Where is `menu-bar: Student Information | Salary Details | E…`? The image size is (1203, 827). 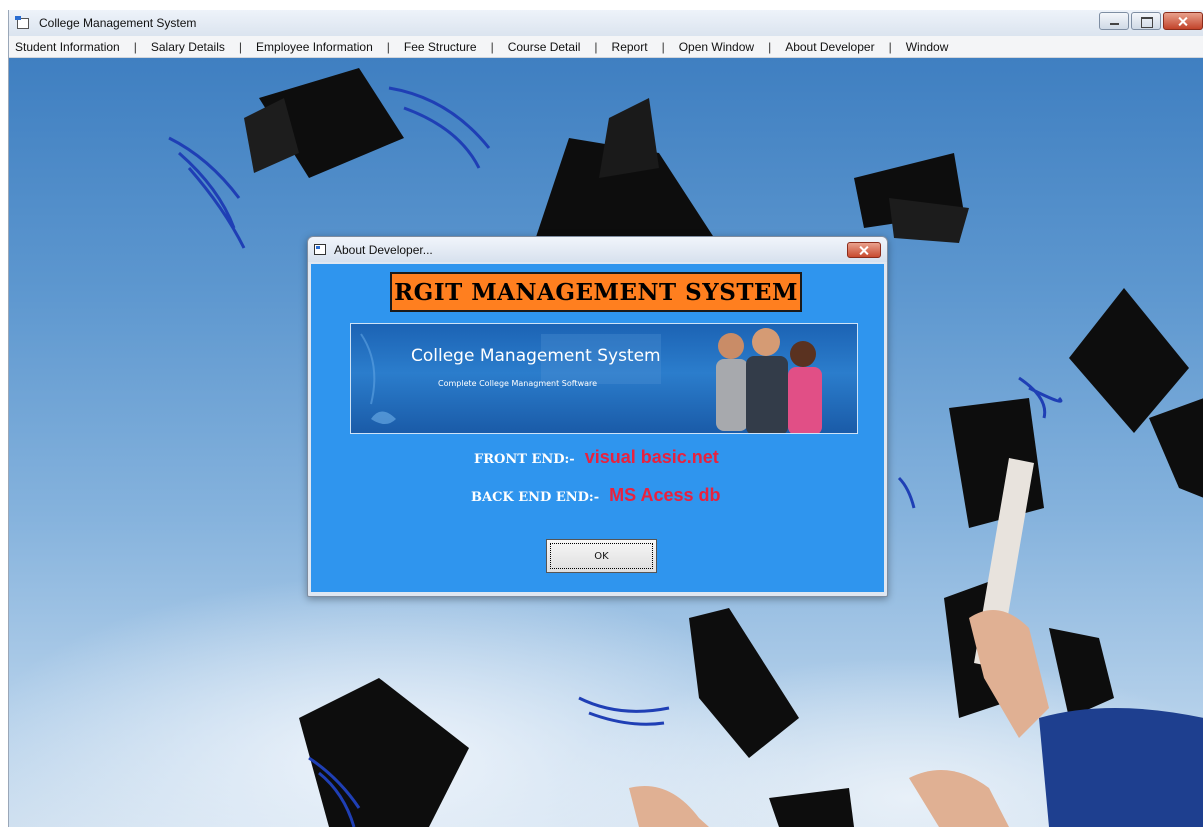 menu-bar: Student Information | Salary Details | E… is located at coordinates (606, 47).